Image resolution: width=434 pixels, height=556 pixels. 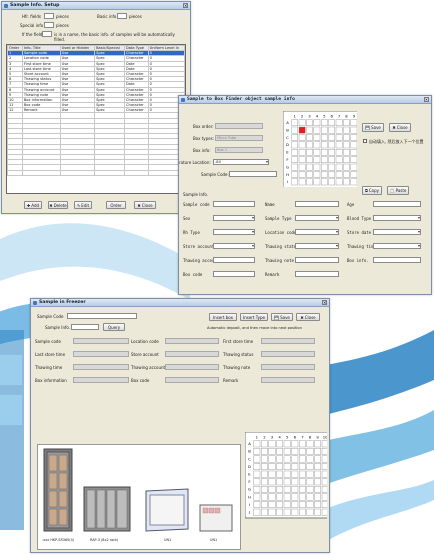 What do you see at coordinates (122, 16) in the screenshot?
I see `basic-info-input` at bounding box center [122, 16].